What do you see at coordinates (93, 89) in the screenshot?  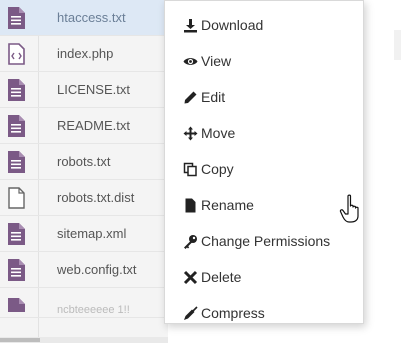 I see `file-name: LICENSE.txt` at bounding box center [93, 89].